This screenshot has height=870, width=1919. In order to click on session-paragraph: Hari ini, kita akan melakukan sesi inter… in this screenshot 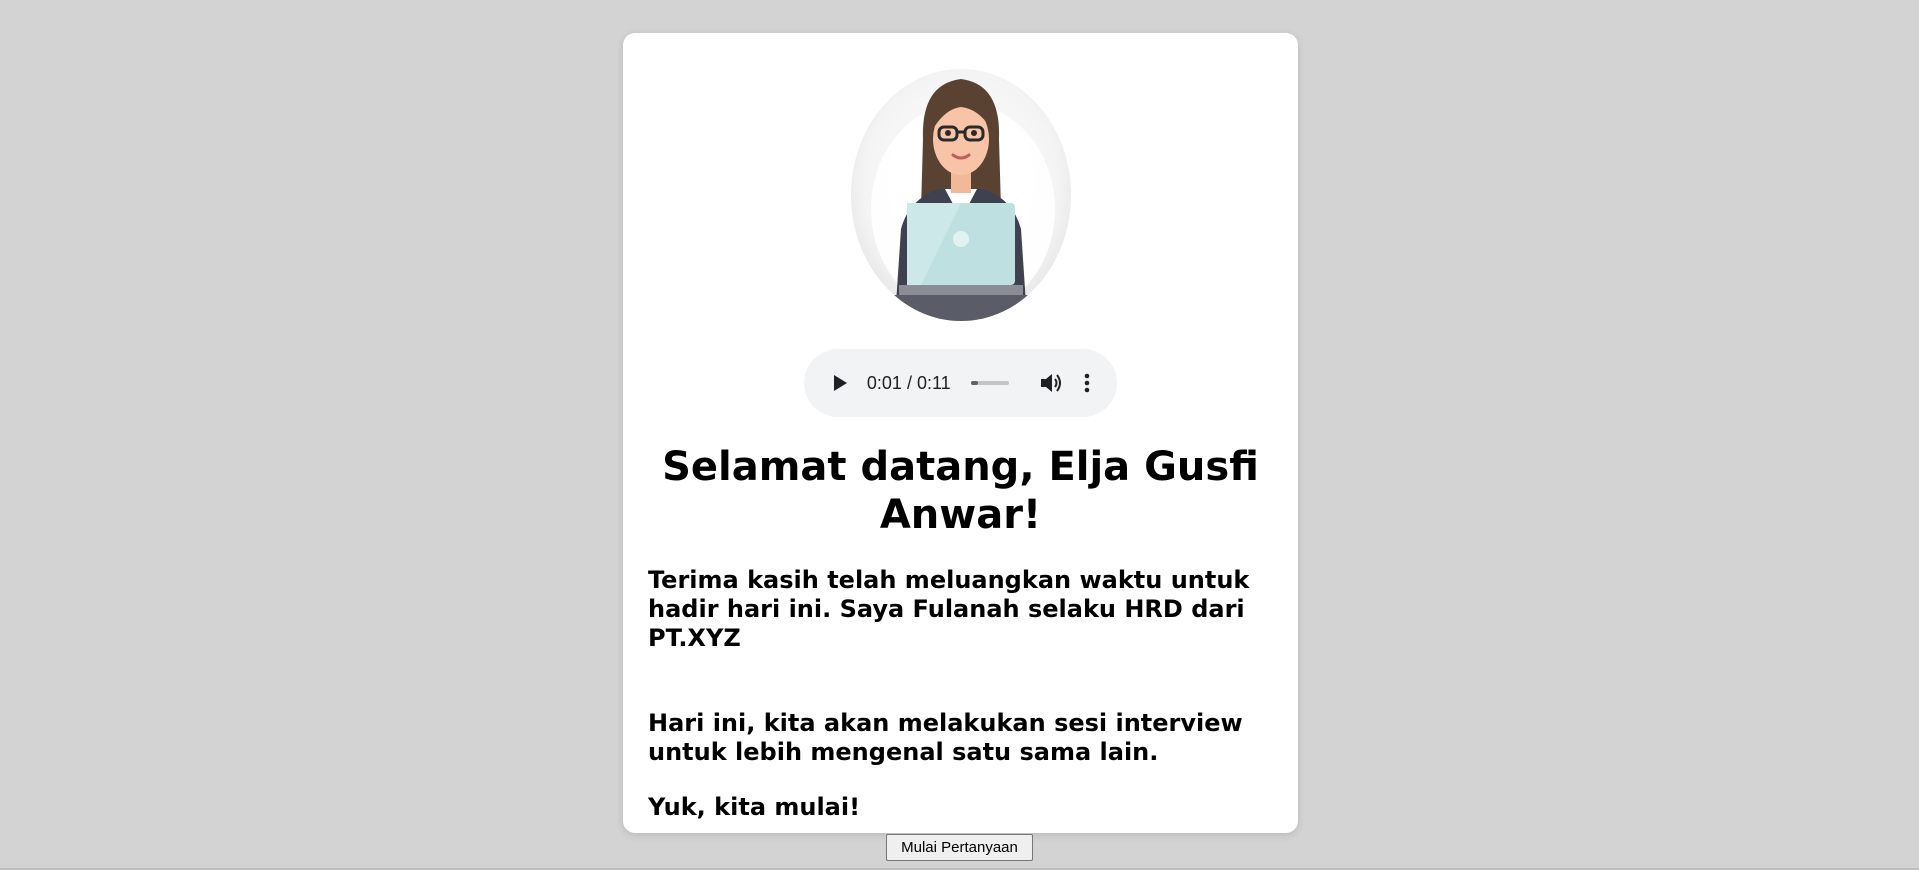, I will do `click(945, 737)`.